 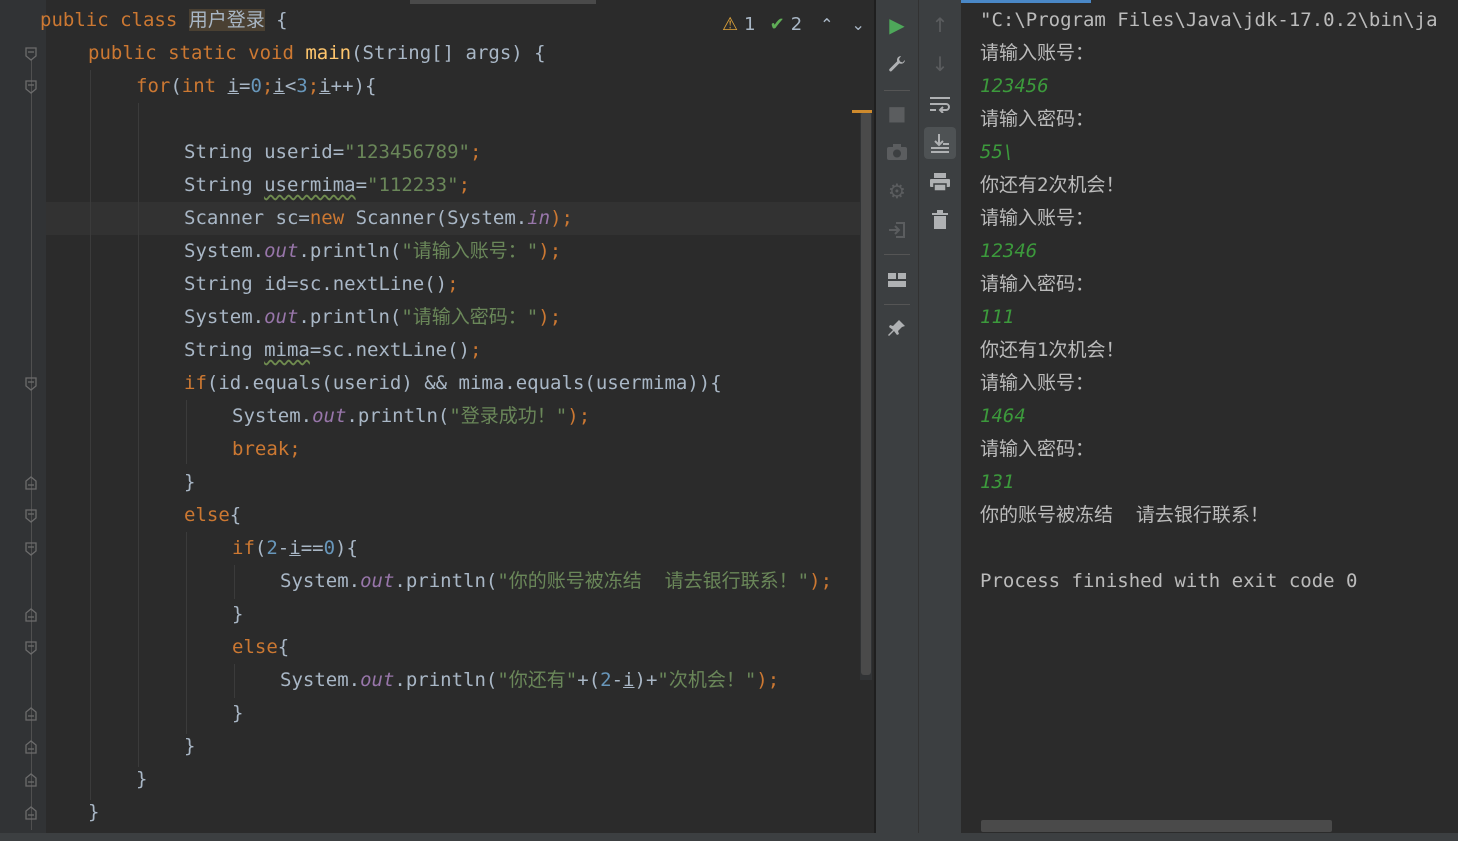 What do you see at coordinates (446, 680) in the screenshot?
I see `code-token: .println(` at bounding box center [446, 680].